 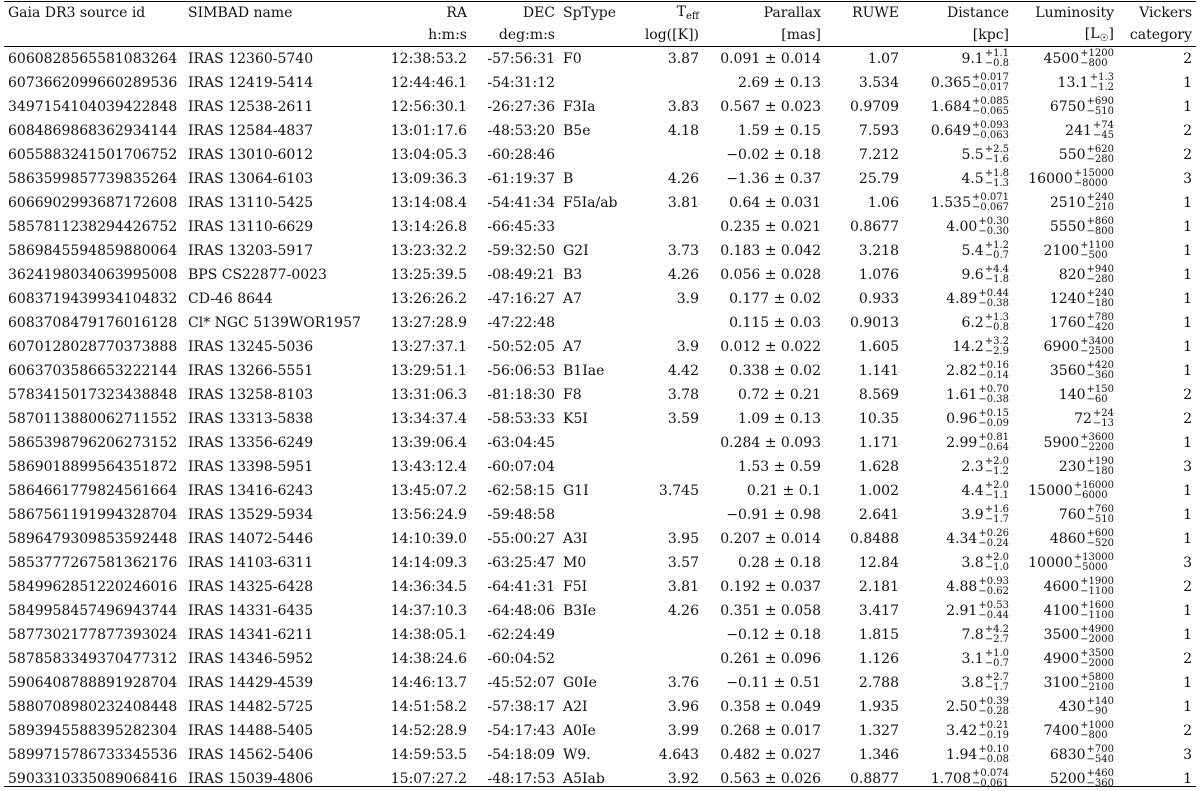 I want to click on cell-gaia-id: 6073662099660289536, so click(x=94, y=83).